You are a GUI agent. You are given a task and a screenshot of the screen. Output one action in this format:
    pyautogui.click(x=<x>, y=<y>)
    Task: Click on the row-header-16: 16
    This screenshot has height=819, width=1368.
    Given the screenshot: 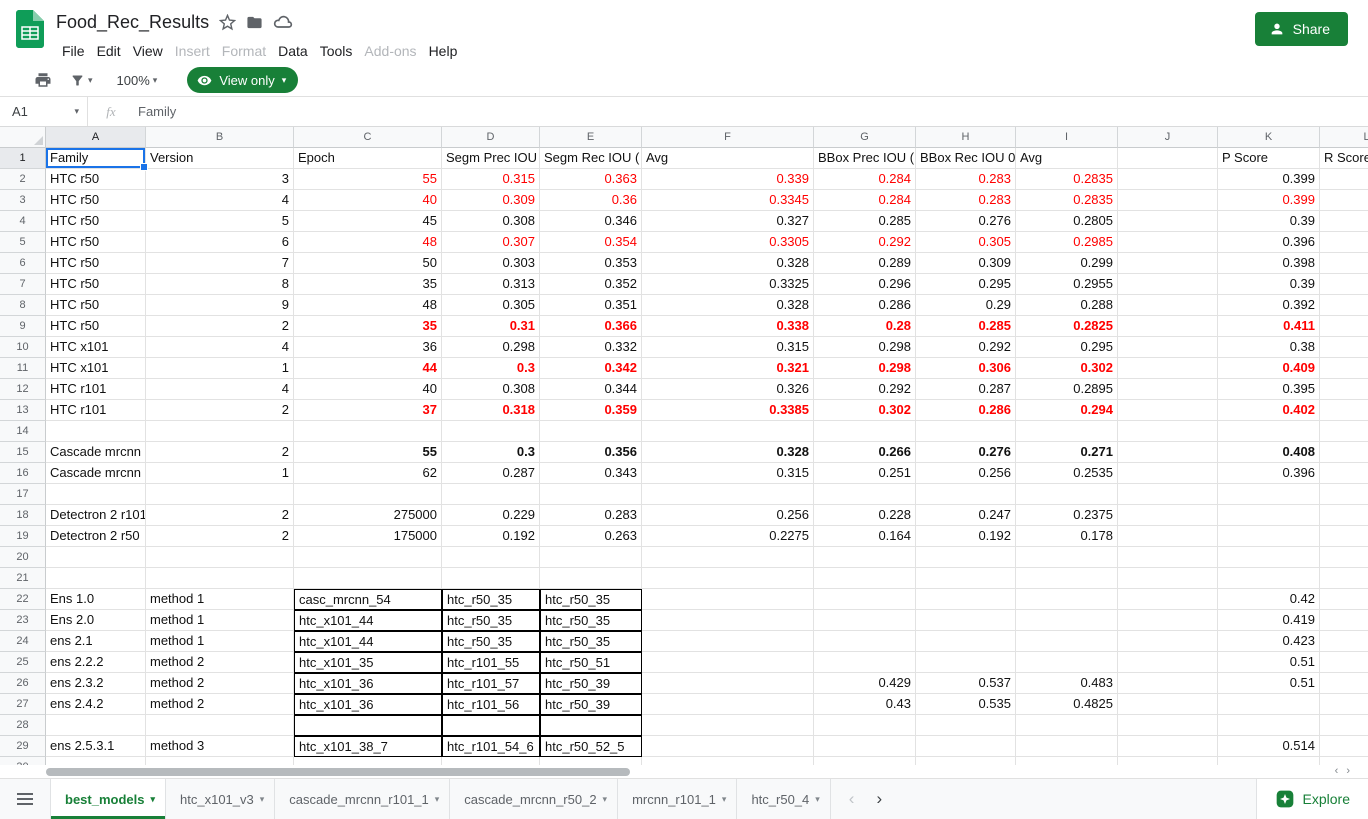 What is the action you would take?
    pyautogui.click(x=23, y=473)
    